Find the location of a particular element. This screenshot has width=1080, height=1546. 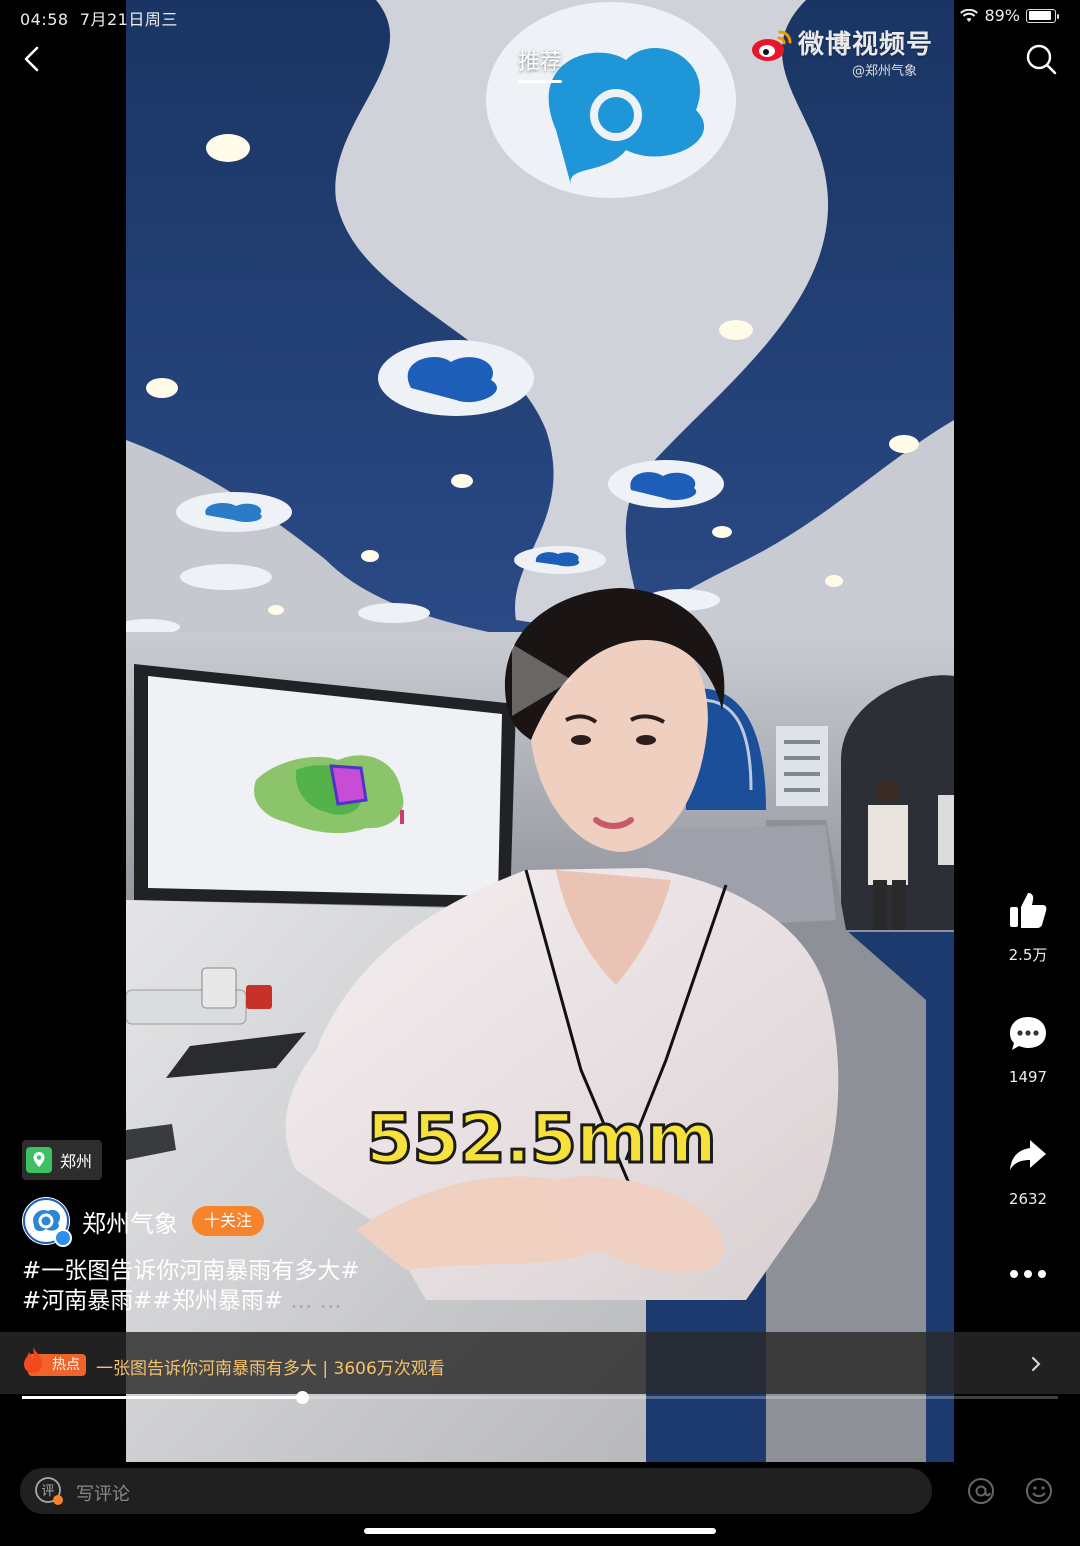

back-icon is located at coordinates (33, 59).